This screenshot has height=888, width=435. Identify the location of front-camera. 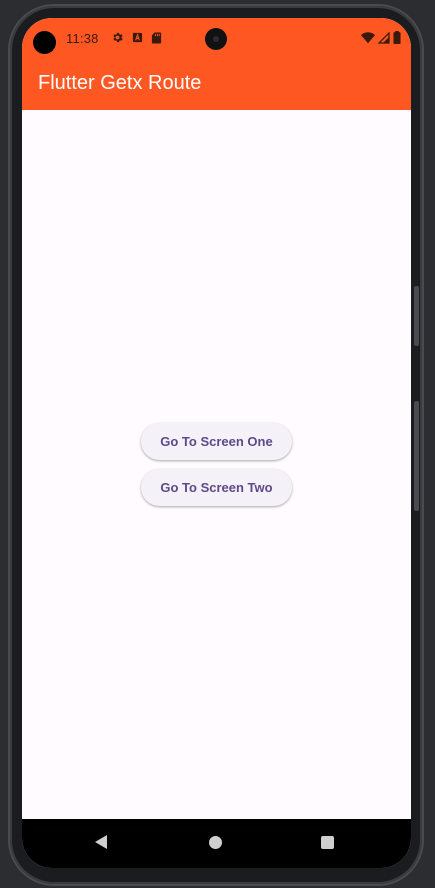
(216, 39).